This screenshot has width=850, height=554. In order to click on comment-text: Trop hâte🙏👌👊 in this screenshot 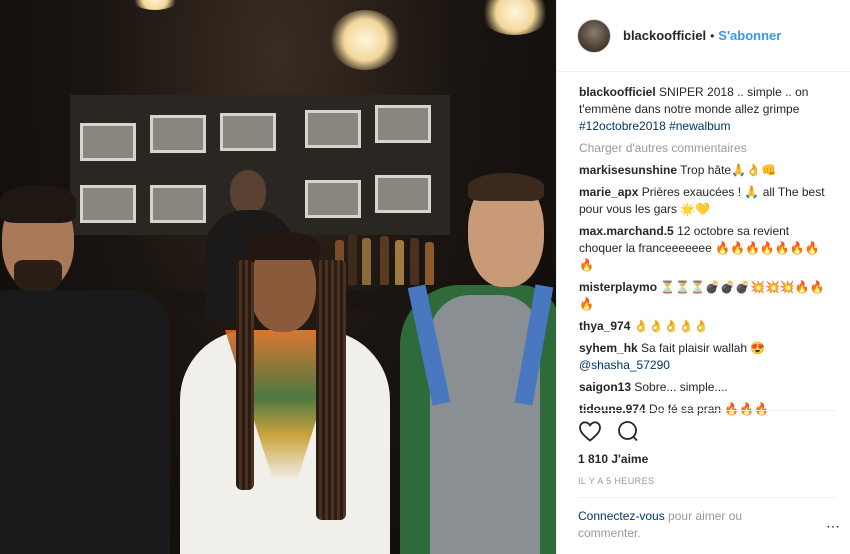, I will do `click(728, 170)`.